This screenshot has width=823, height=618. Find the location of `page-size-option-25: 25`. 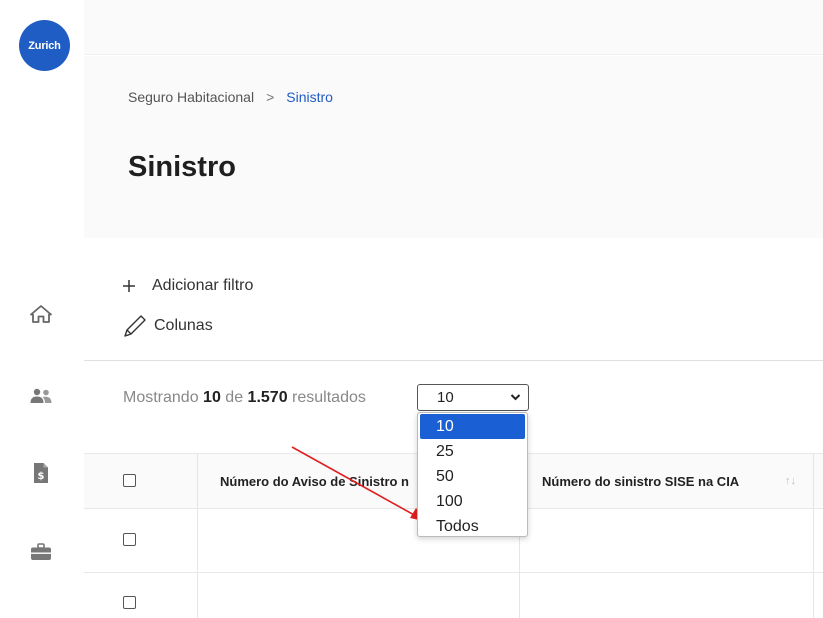

page-size-option-25: 25 is located at coordinates (472, 451).